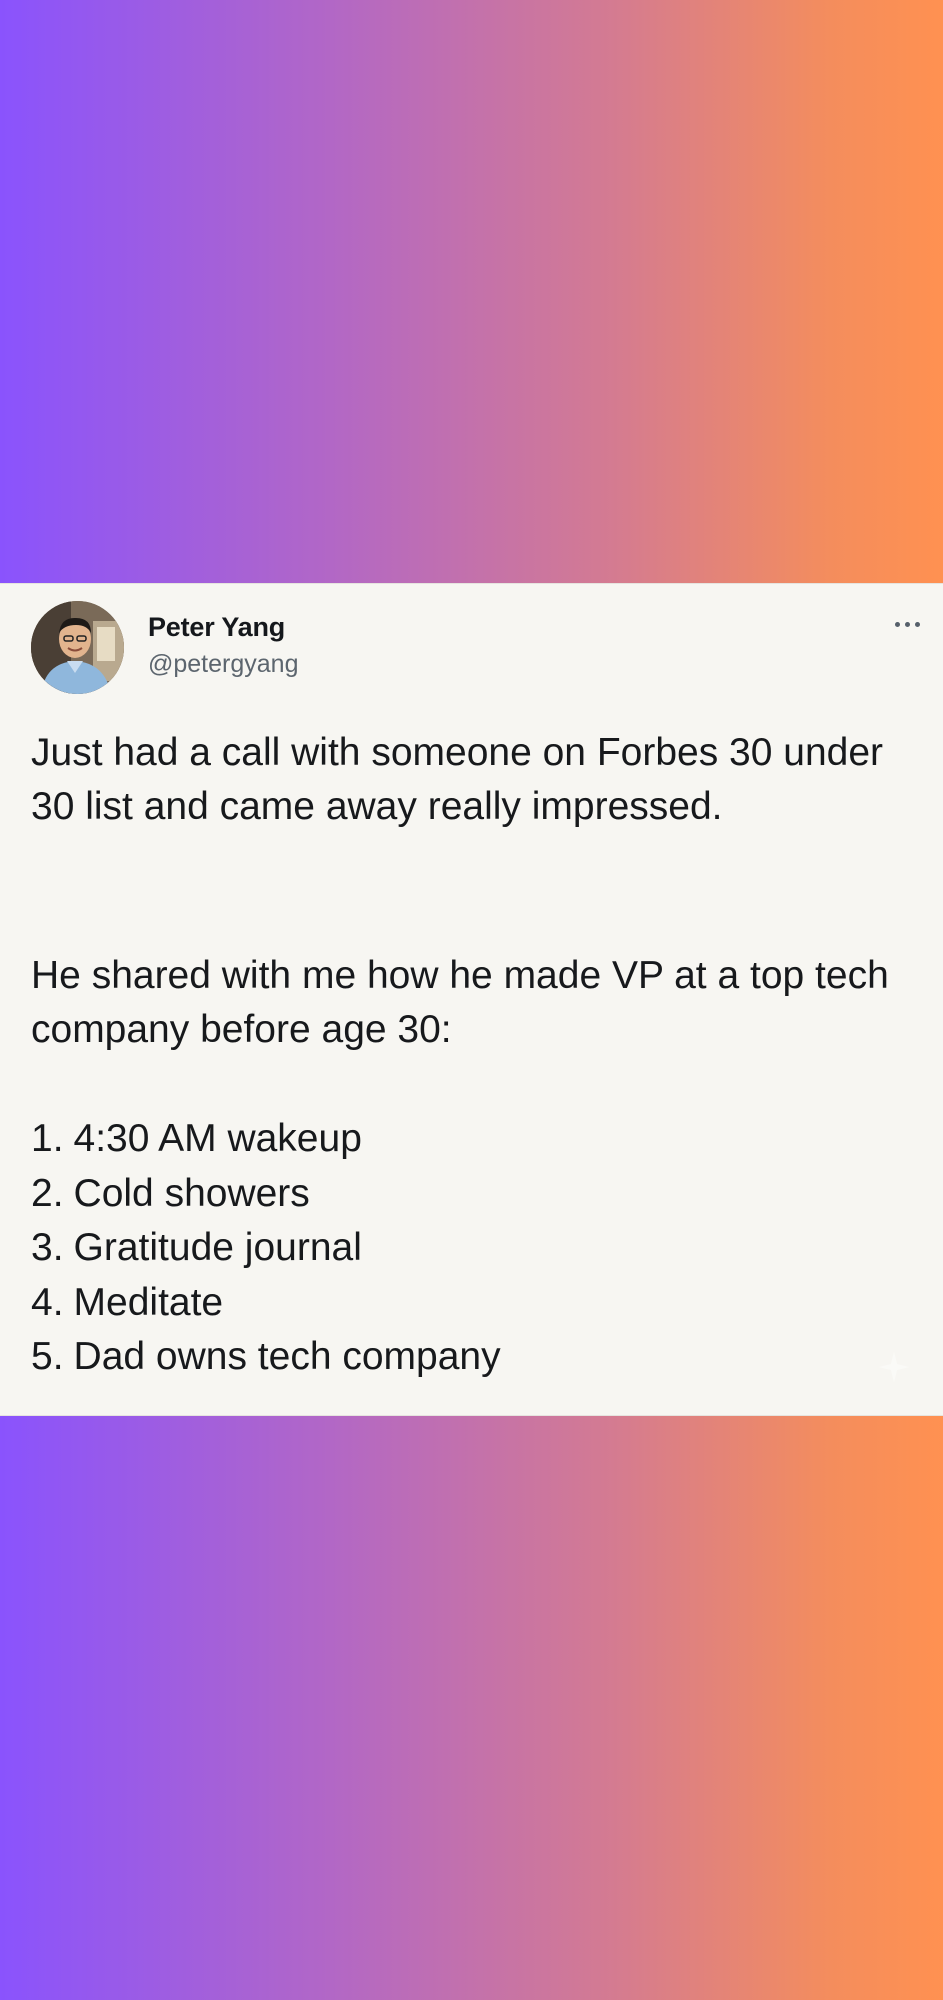 This screenshot has width=943, height=2000. I want to click on list-item-text: Cold showers, so click(191, 1193).